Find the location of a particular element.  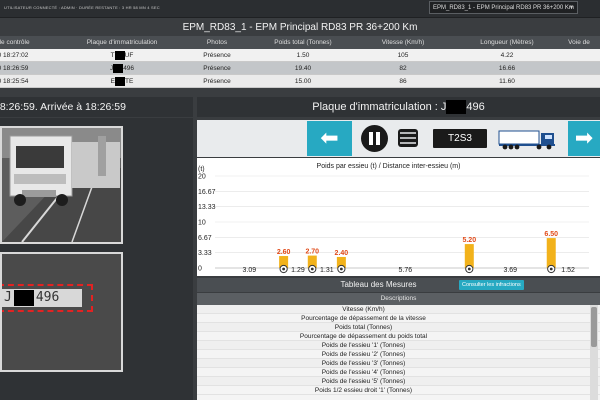

cell-plate: T UF is located at coordinates (122, 55).